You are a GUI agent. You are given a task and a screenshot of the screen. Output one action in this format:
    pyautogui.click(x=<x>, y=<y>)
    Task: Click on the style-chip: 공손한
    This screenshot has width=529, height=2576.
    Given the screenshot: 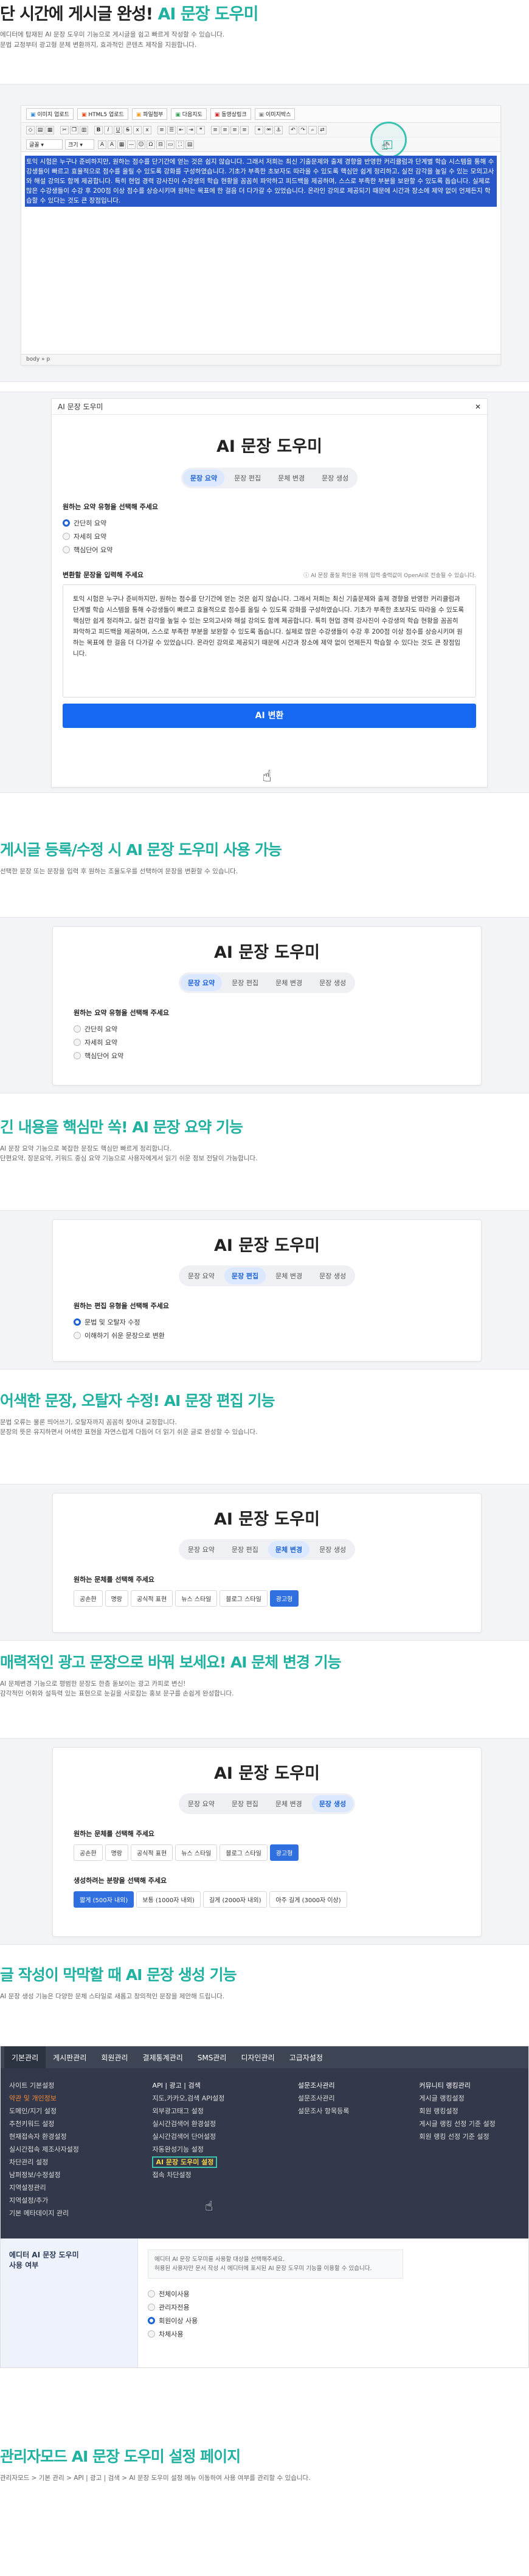 What is the action you would take?
    pyautogui.click(x=88, y=1852)
    